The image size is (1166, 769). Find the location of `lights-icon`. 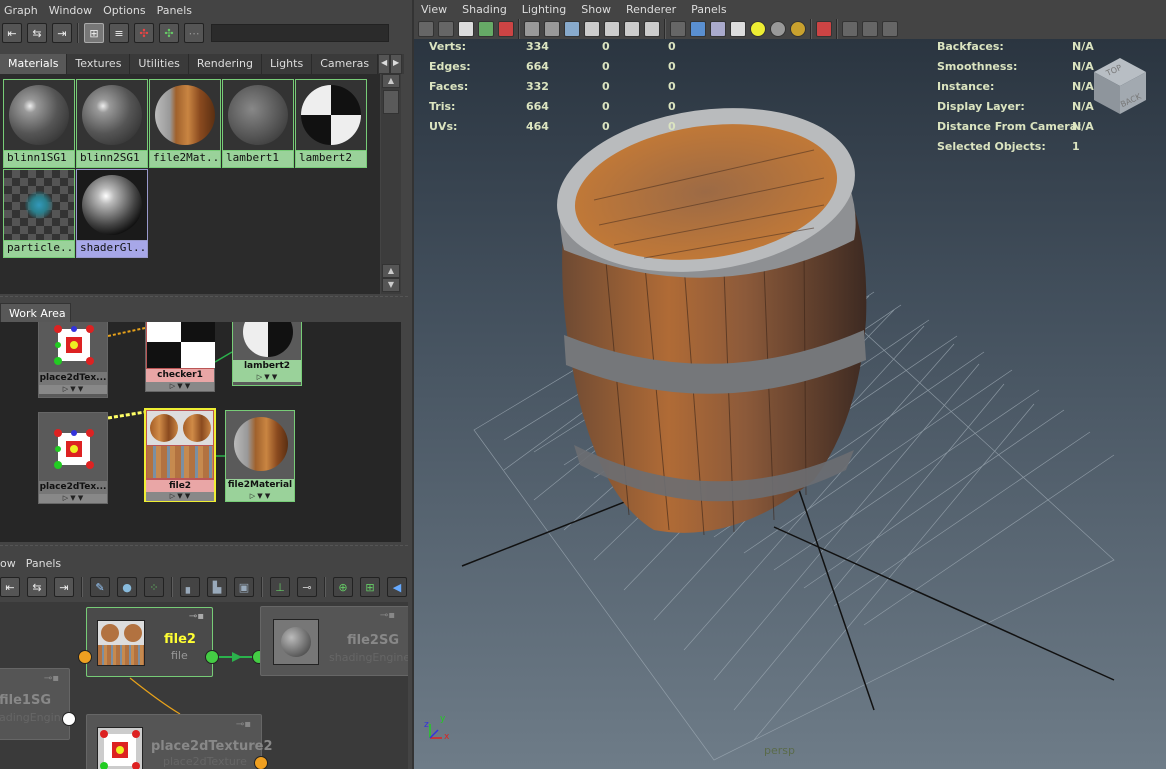

lights-icon is located at coordinates (758, 29).